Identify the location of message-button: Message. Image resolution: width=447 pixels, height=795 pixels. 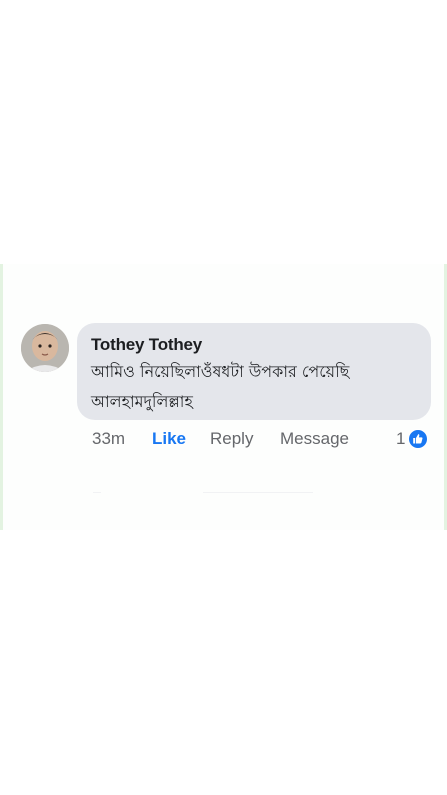
(314, 439).